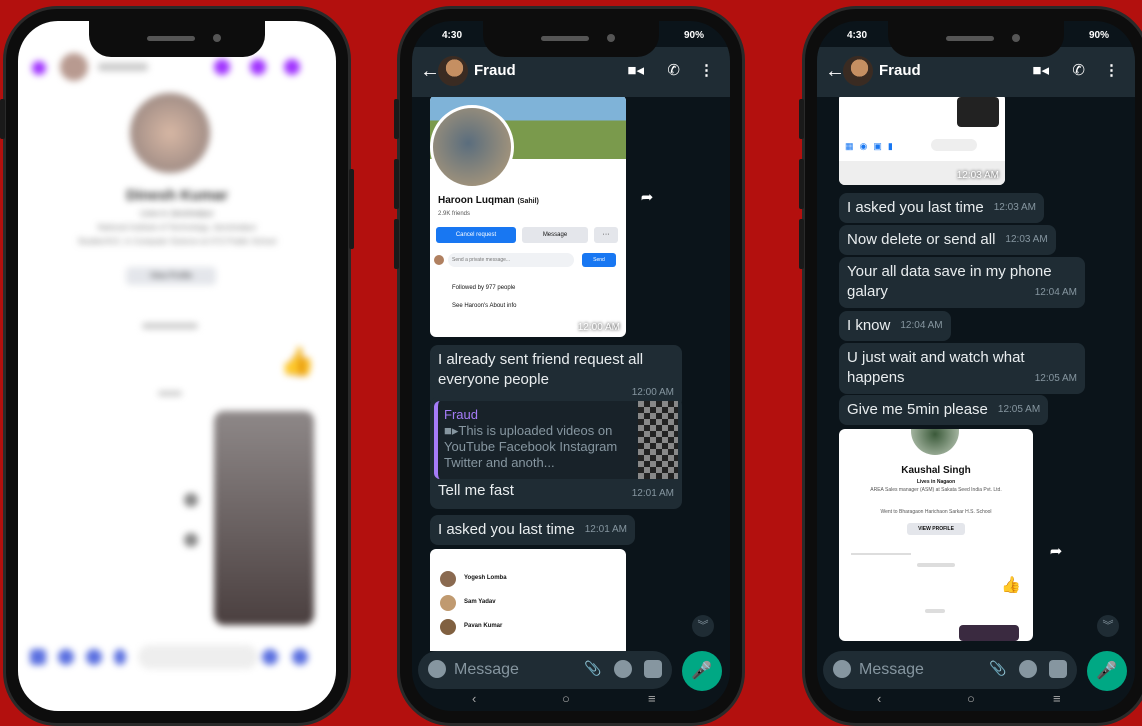 Image resolution: width=1142 pixels, height=726 pixels. I want to click on message-bubble: Give me 5min please 12:05 AM, so click(944, 410).